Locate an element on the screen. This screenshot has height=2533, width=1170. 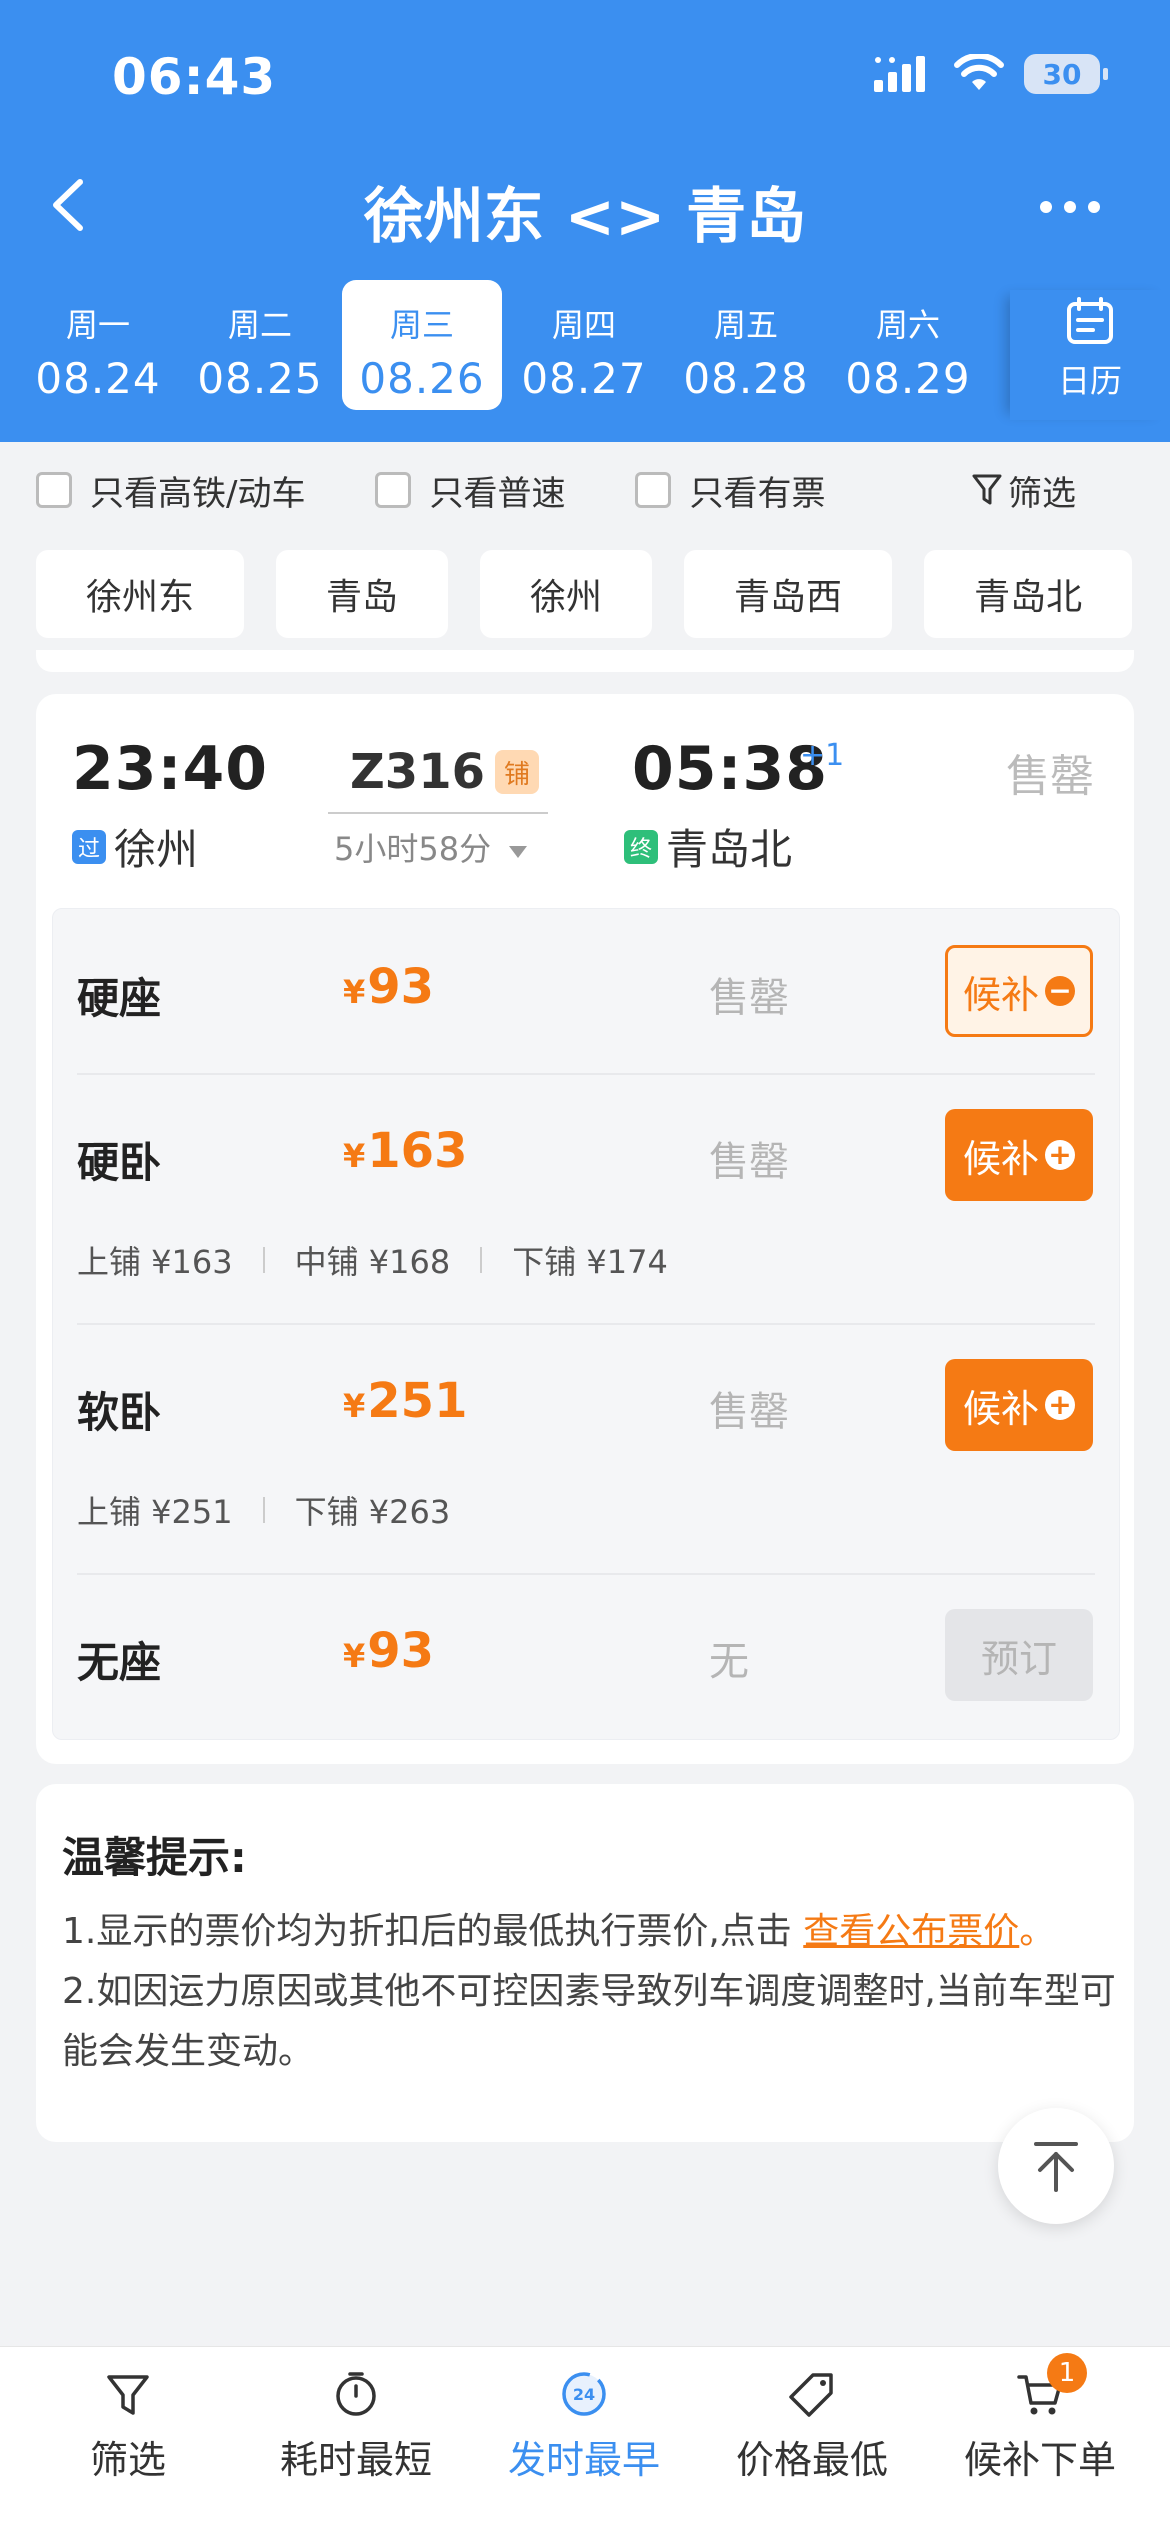
calendar-label: 日历 is located at coordinates (1089, 381).